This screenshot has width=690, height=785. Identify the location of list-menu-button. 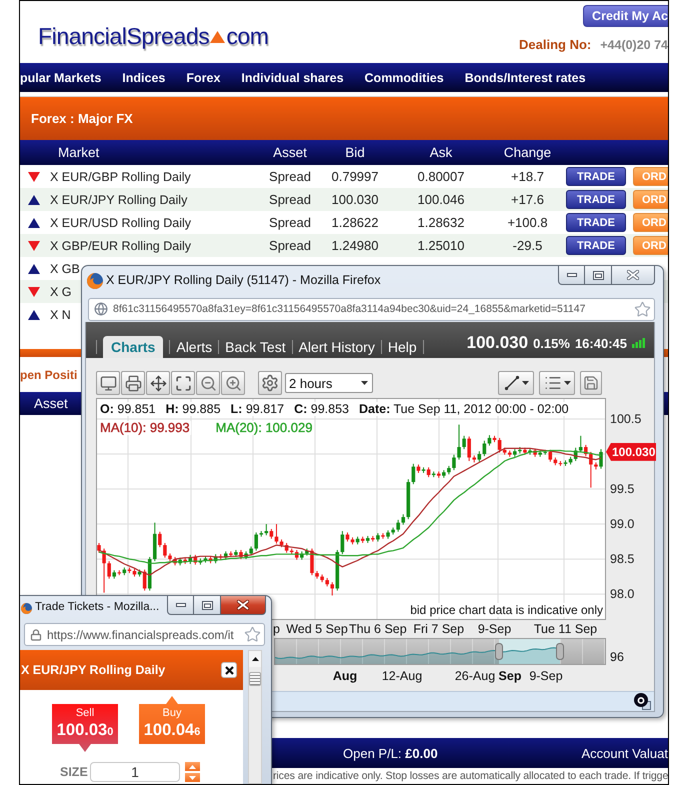
(557, 383).